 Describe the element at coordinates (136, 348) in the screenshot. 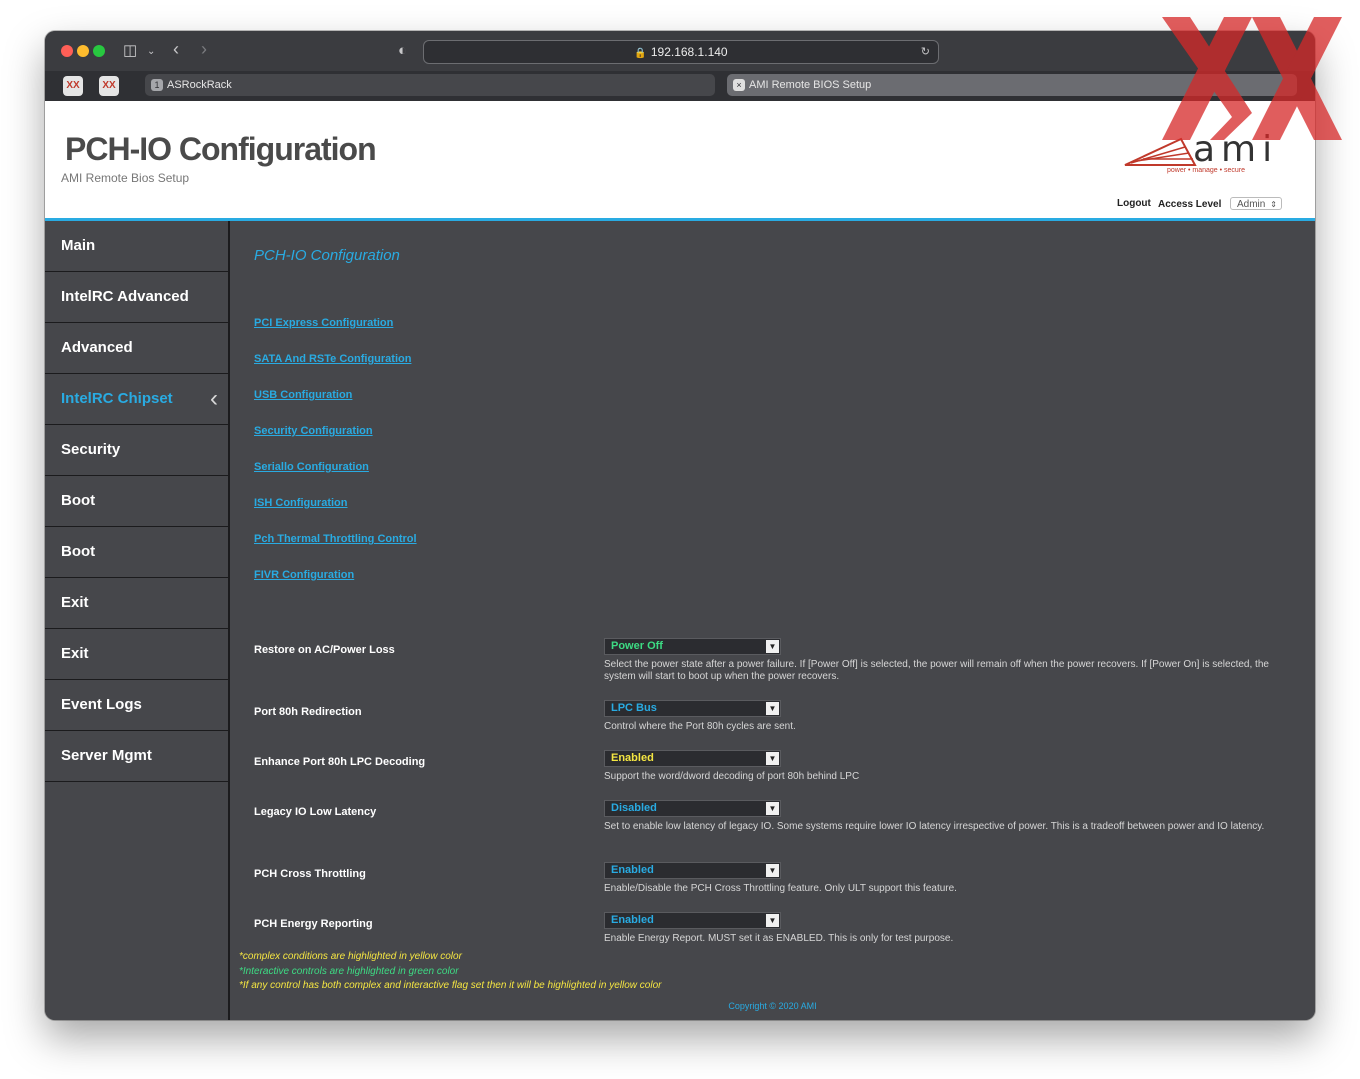

I see `sidebar-item-advanced: Advanced` at that location.